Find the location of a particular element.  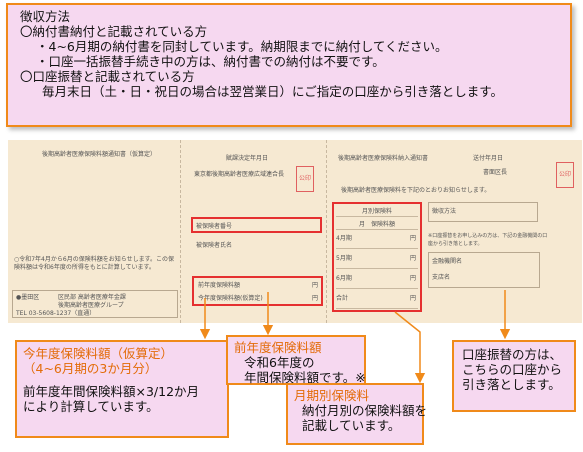

prev-year-premium-callout: 前年度保険料額 令和6年度の 年間保険料額です。※ is located at coordinates (296, 360).